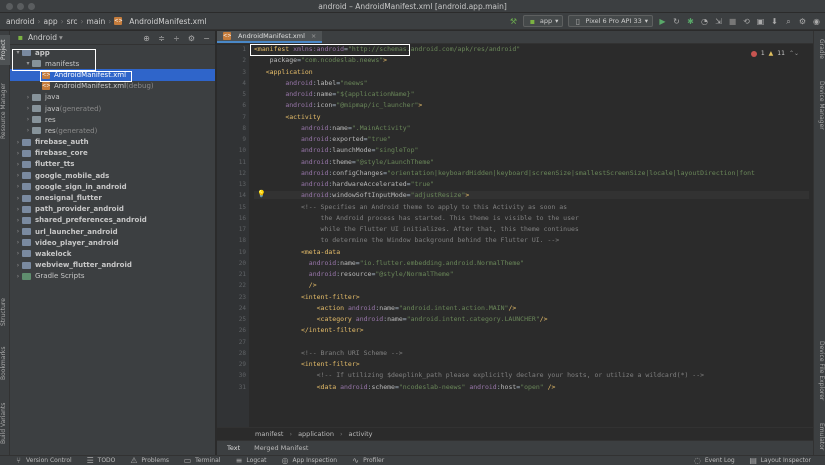 Image resolution: width=825 pixels, height=465 pixels. I want to click on attach-debugger-icon: ⇲, so click(718, 21).